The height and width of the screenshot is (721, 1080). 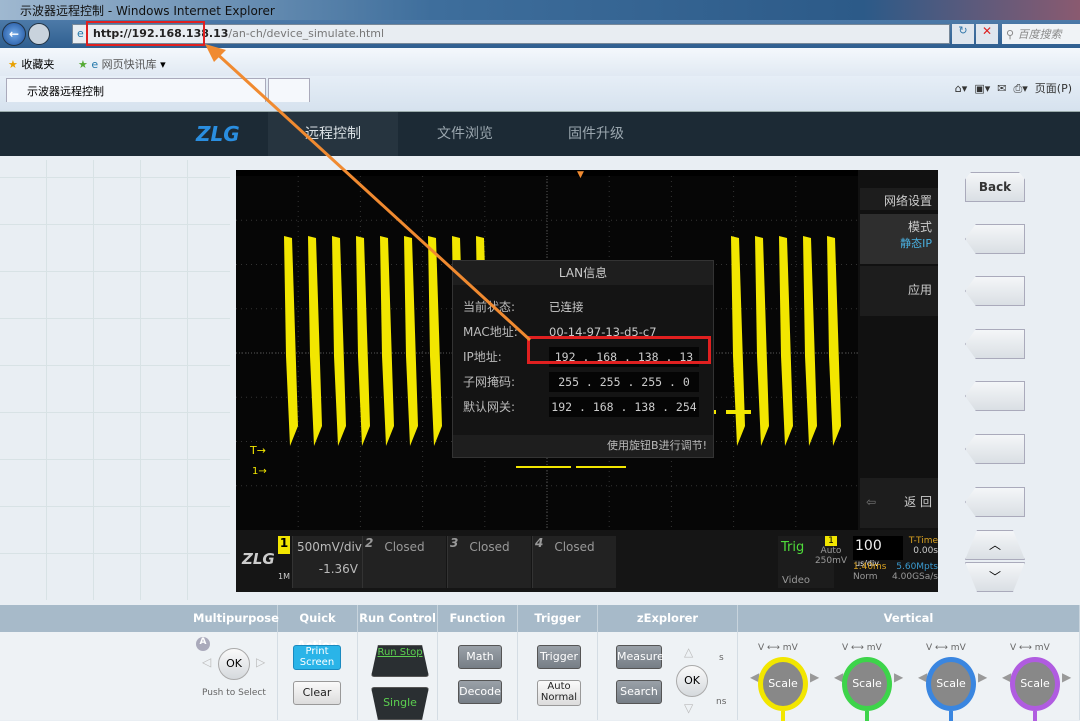 What do you see at coordinates (39, 34) in the screenshot?
I see `forward-button` at bounding box center [39, 34].